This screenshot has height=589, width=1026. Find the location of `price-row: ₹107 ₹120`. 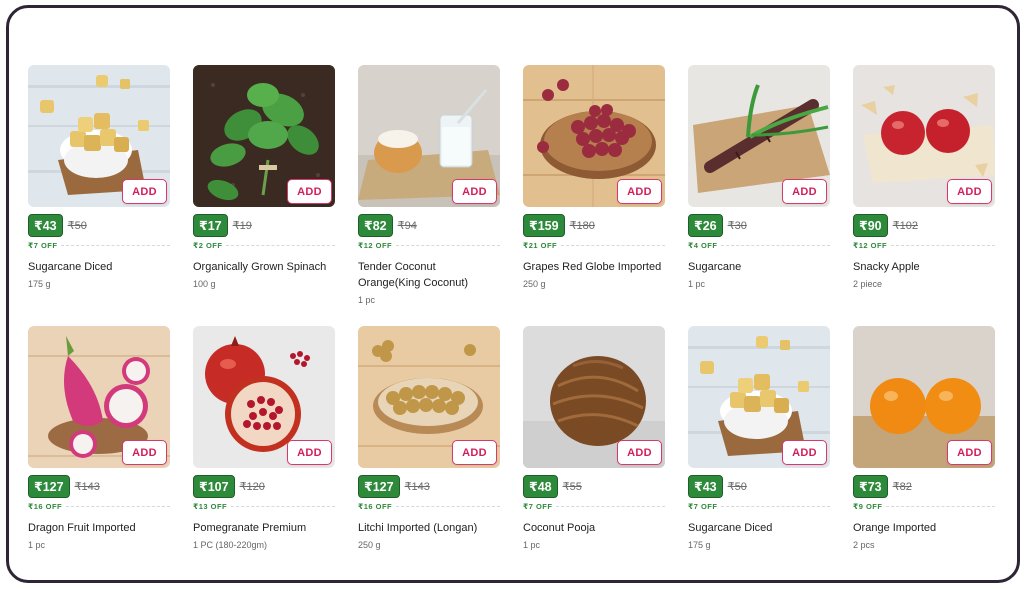

price-row: ₹107 ₹120 is located at coordinates (264, 486).